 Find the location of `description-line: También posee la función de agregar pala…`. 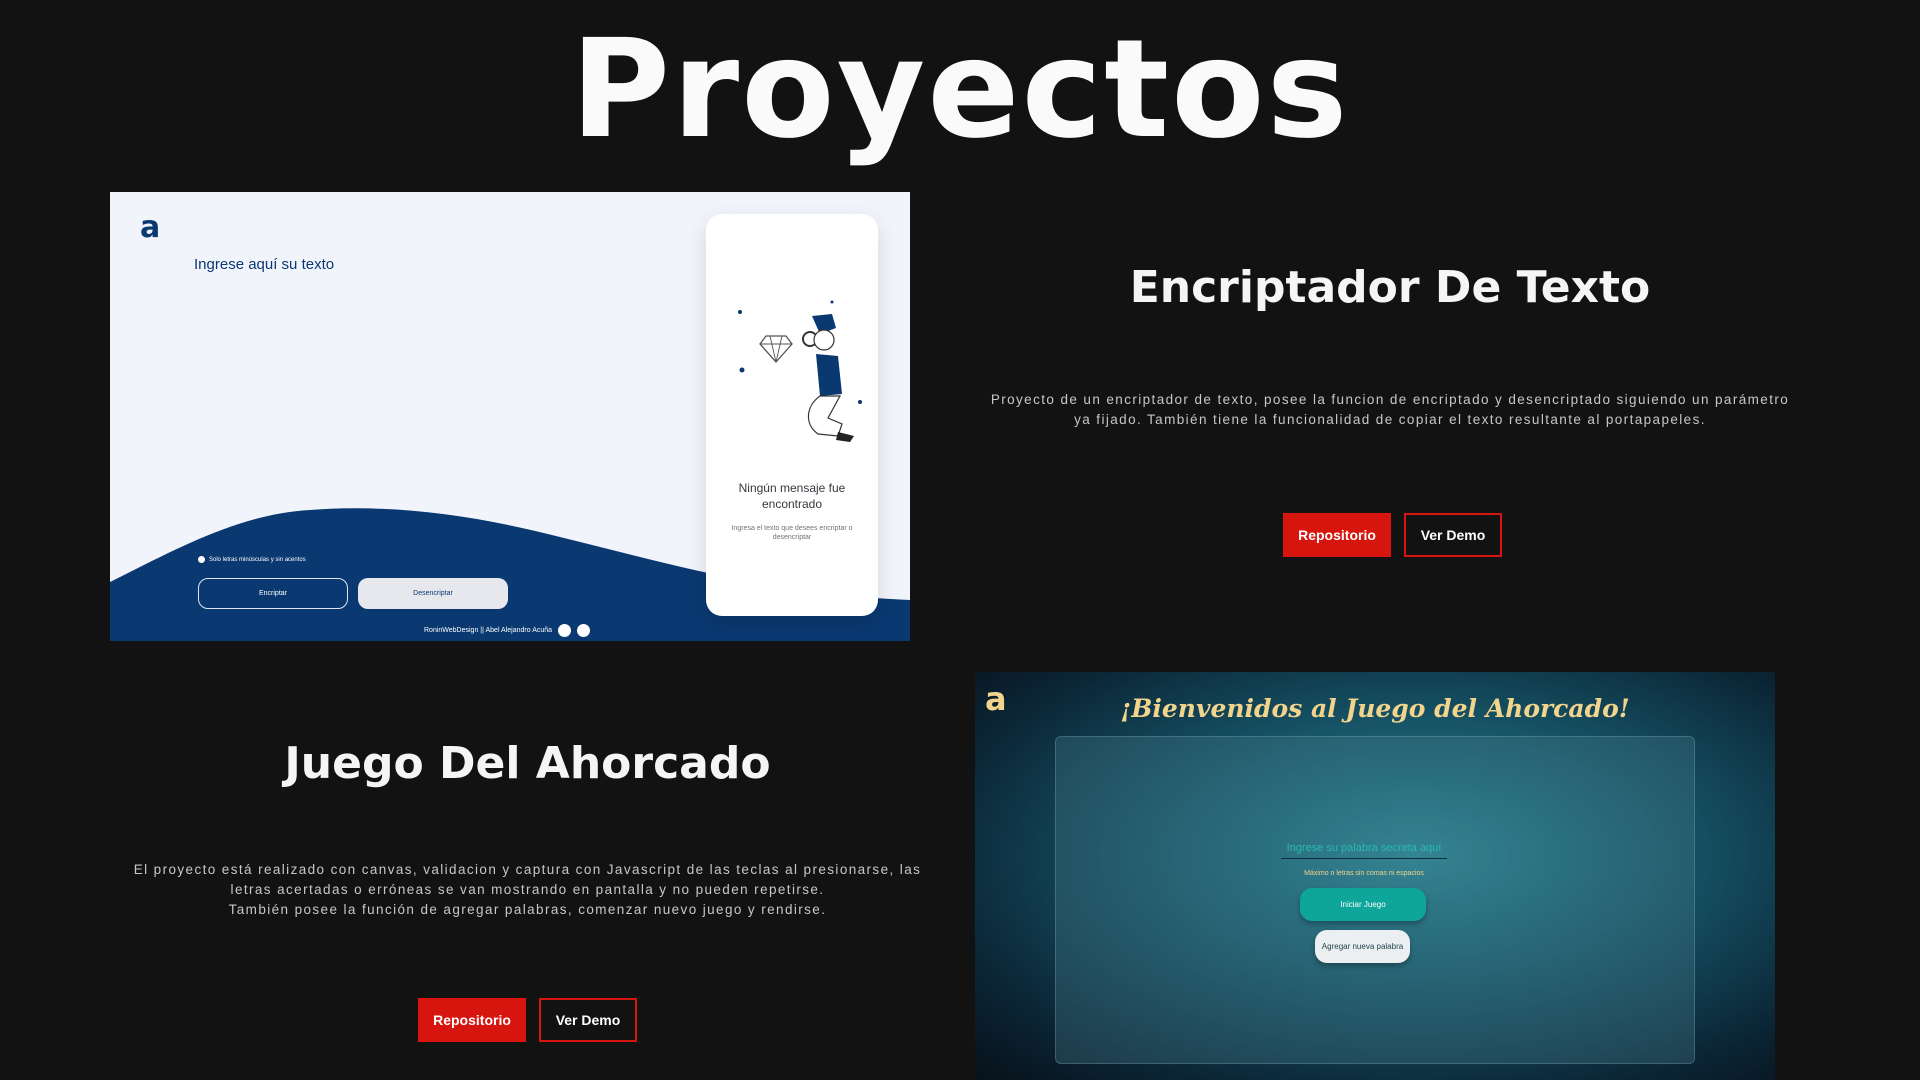

description-line: También posee la función de agregar pala… is located at coordinates (527, 909).